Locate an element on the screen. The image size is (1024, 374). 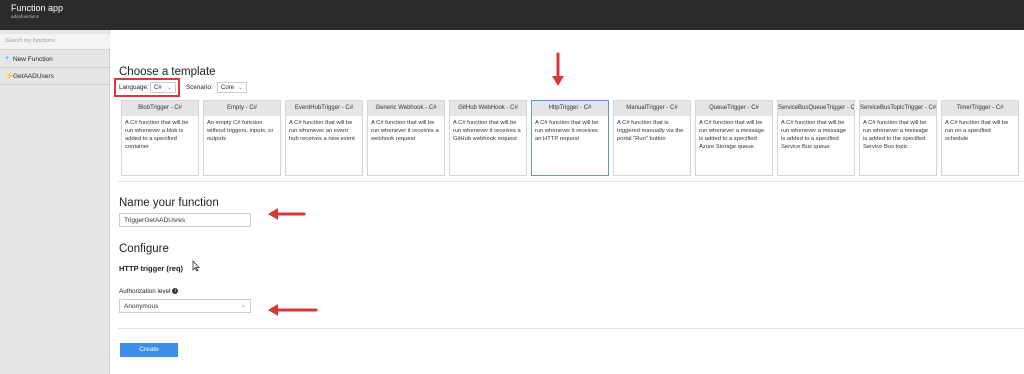
scenario-value: Core is located at coordinates (228, 88).